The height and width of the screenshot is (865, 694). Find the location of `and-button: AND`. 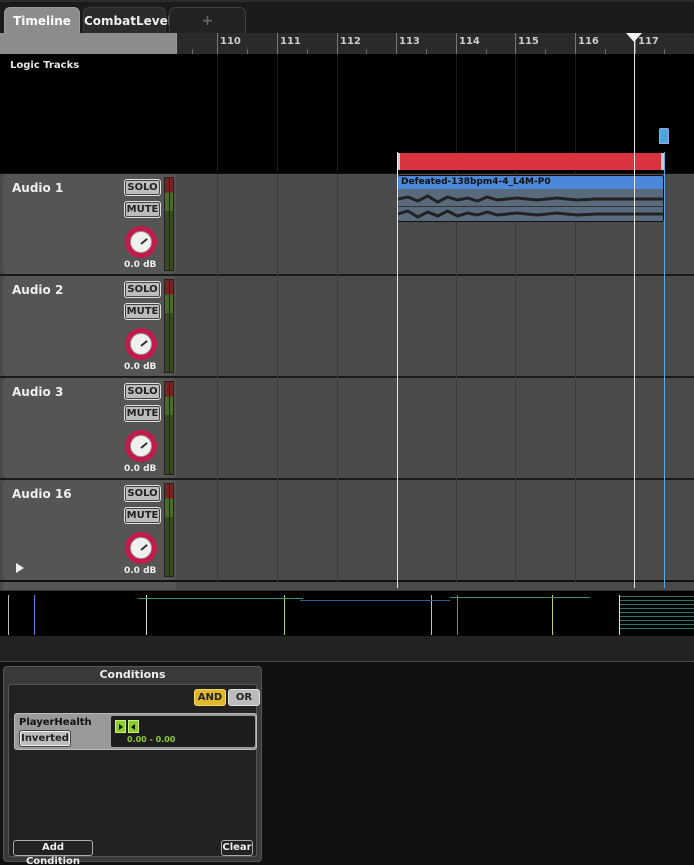

and-button: AND is located at coordinates (210, 697).